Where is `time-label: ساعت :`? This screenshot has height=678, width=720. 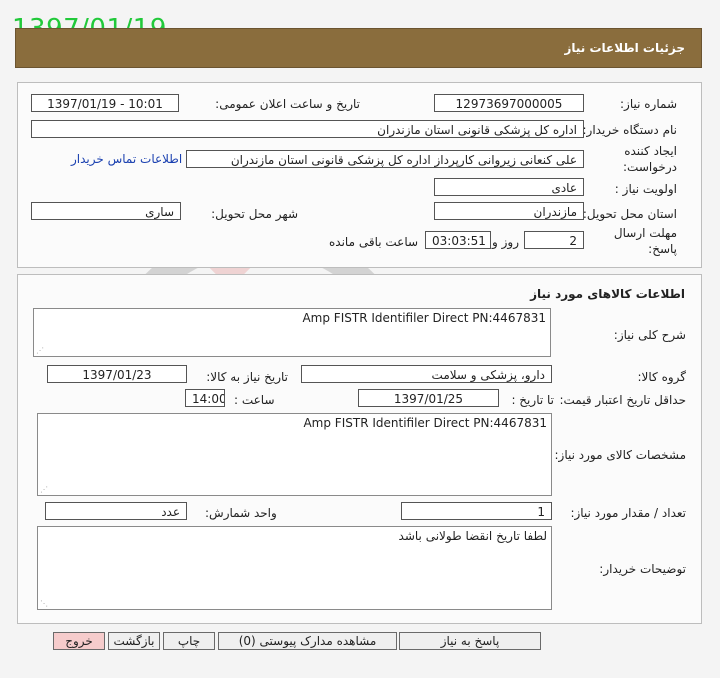 time-label: ساعت : is located at coordinates (254, 400).